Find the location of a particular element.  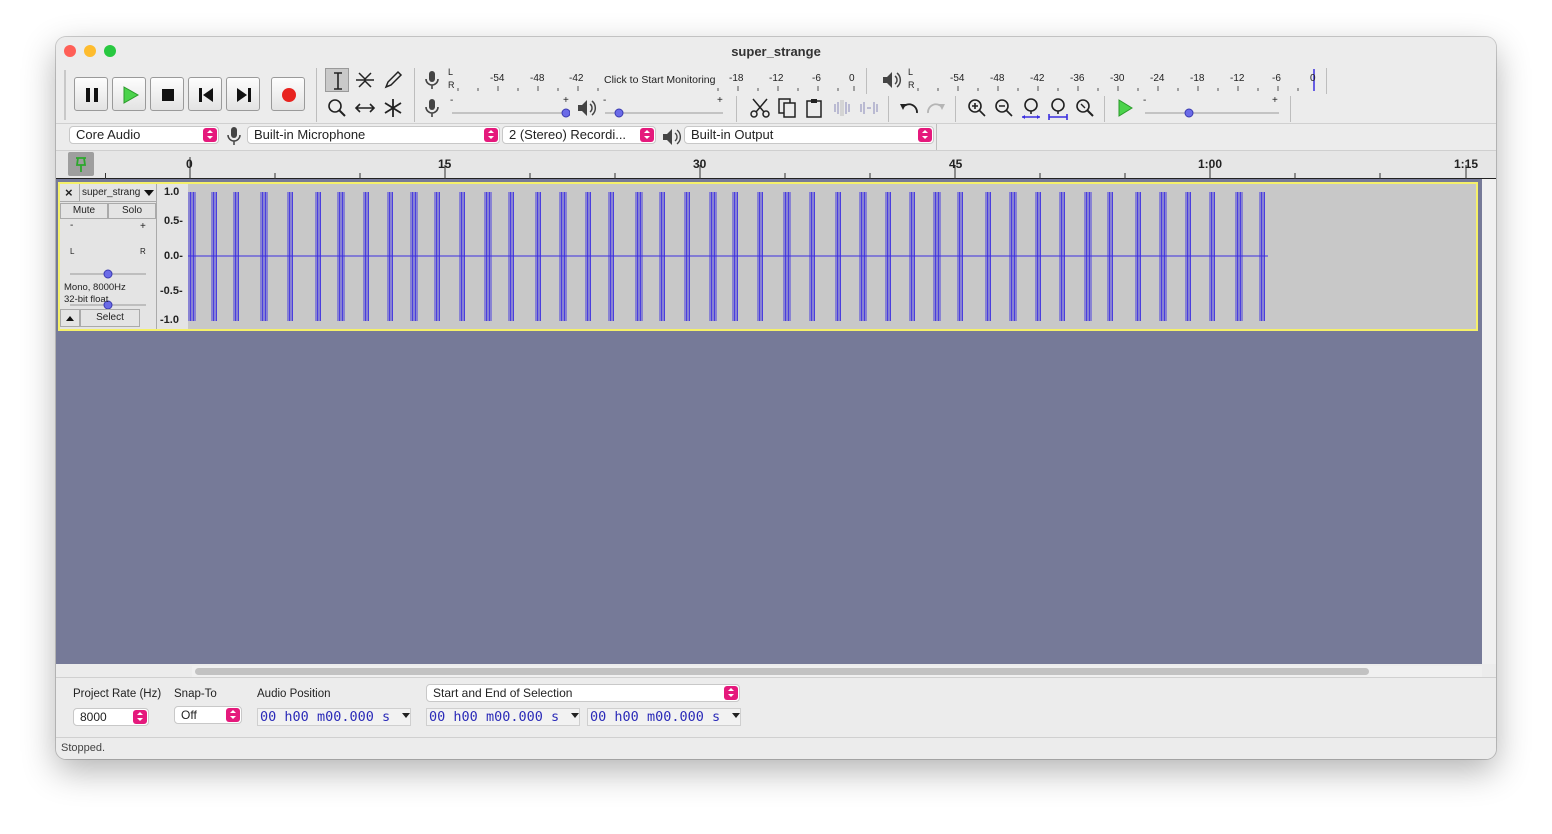

tc-unit-m: m is located at coordinates (490, 717).